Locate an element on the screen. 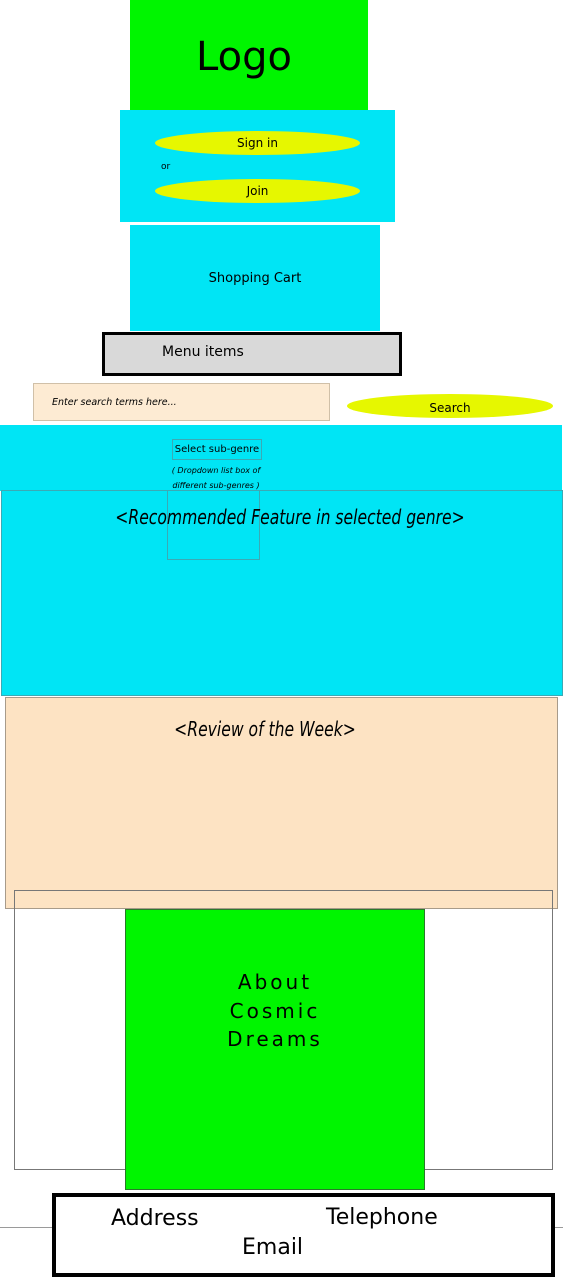  search-input is located at coordinates (181, 402).